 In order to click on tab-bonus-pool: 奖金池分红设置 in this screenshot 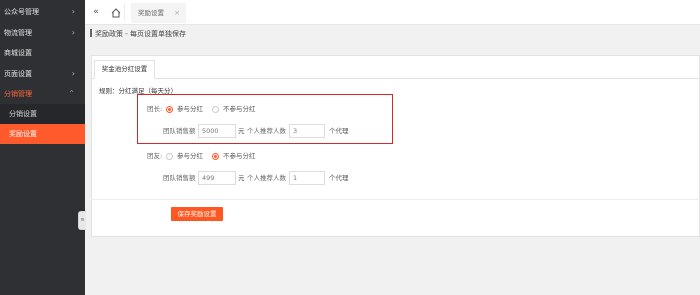, I will do `click(124, 69)`.